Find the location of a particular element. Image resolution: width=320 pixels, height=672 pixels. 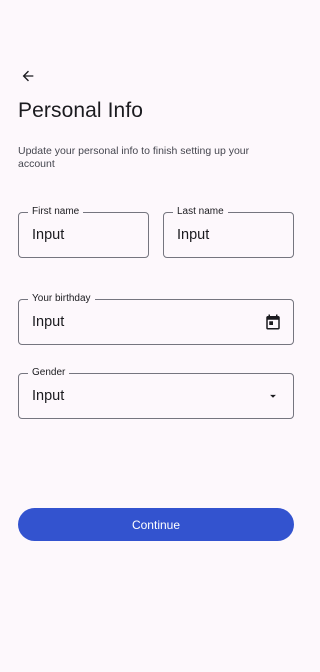

last-name-field: Last name Input is located at coordinates (228, 232).